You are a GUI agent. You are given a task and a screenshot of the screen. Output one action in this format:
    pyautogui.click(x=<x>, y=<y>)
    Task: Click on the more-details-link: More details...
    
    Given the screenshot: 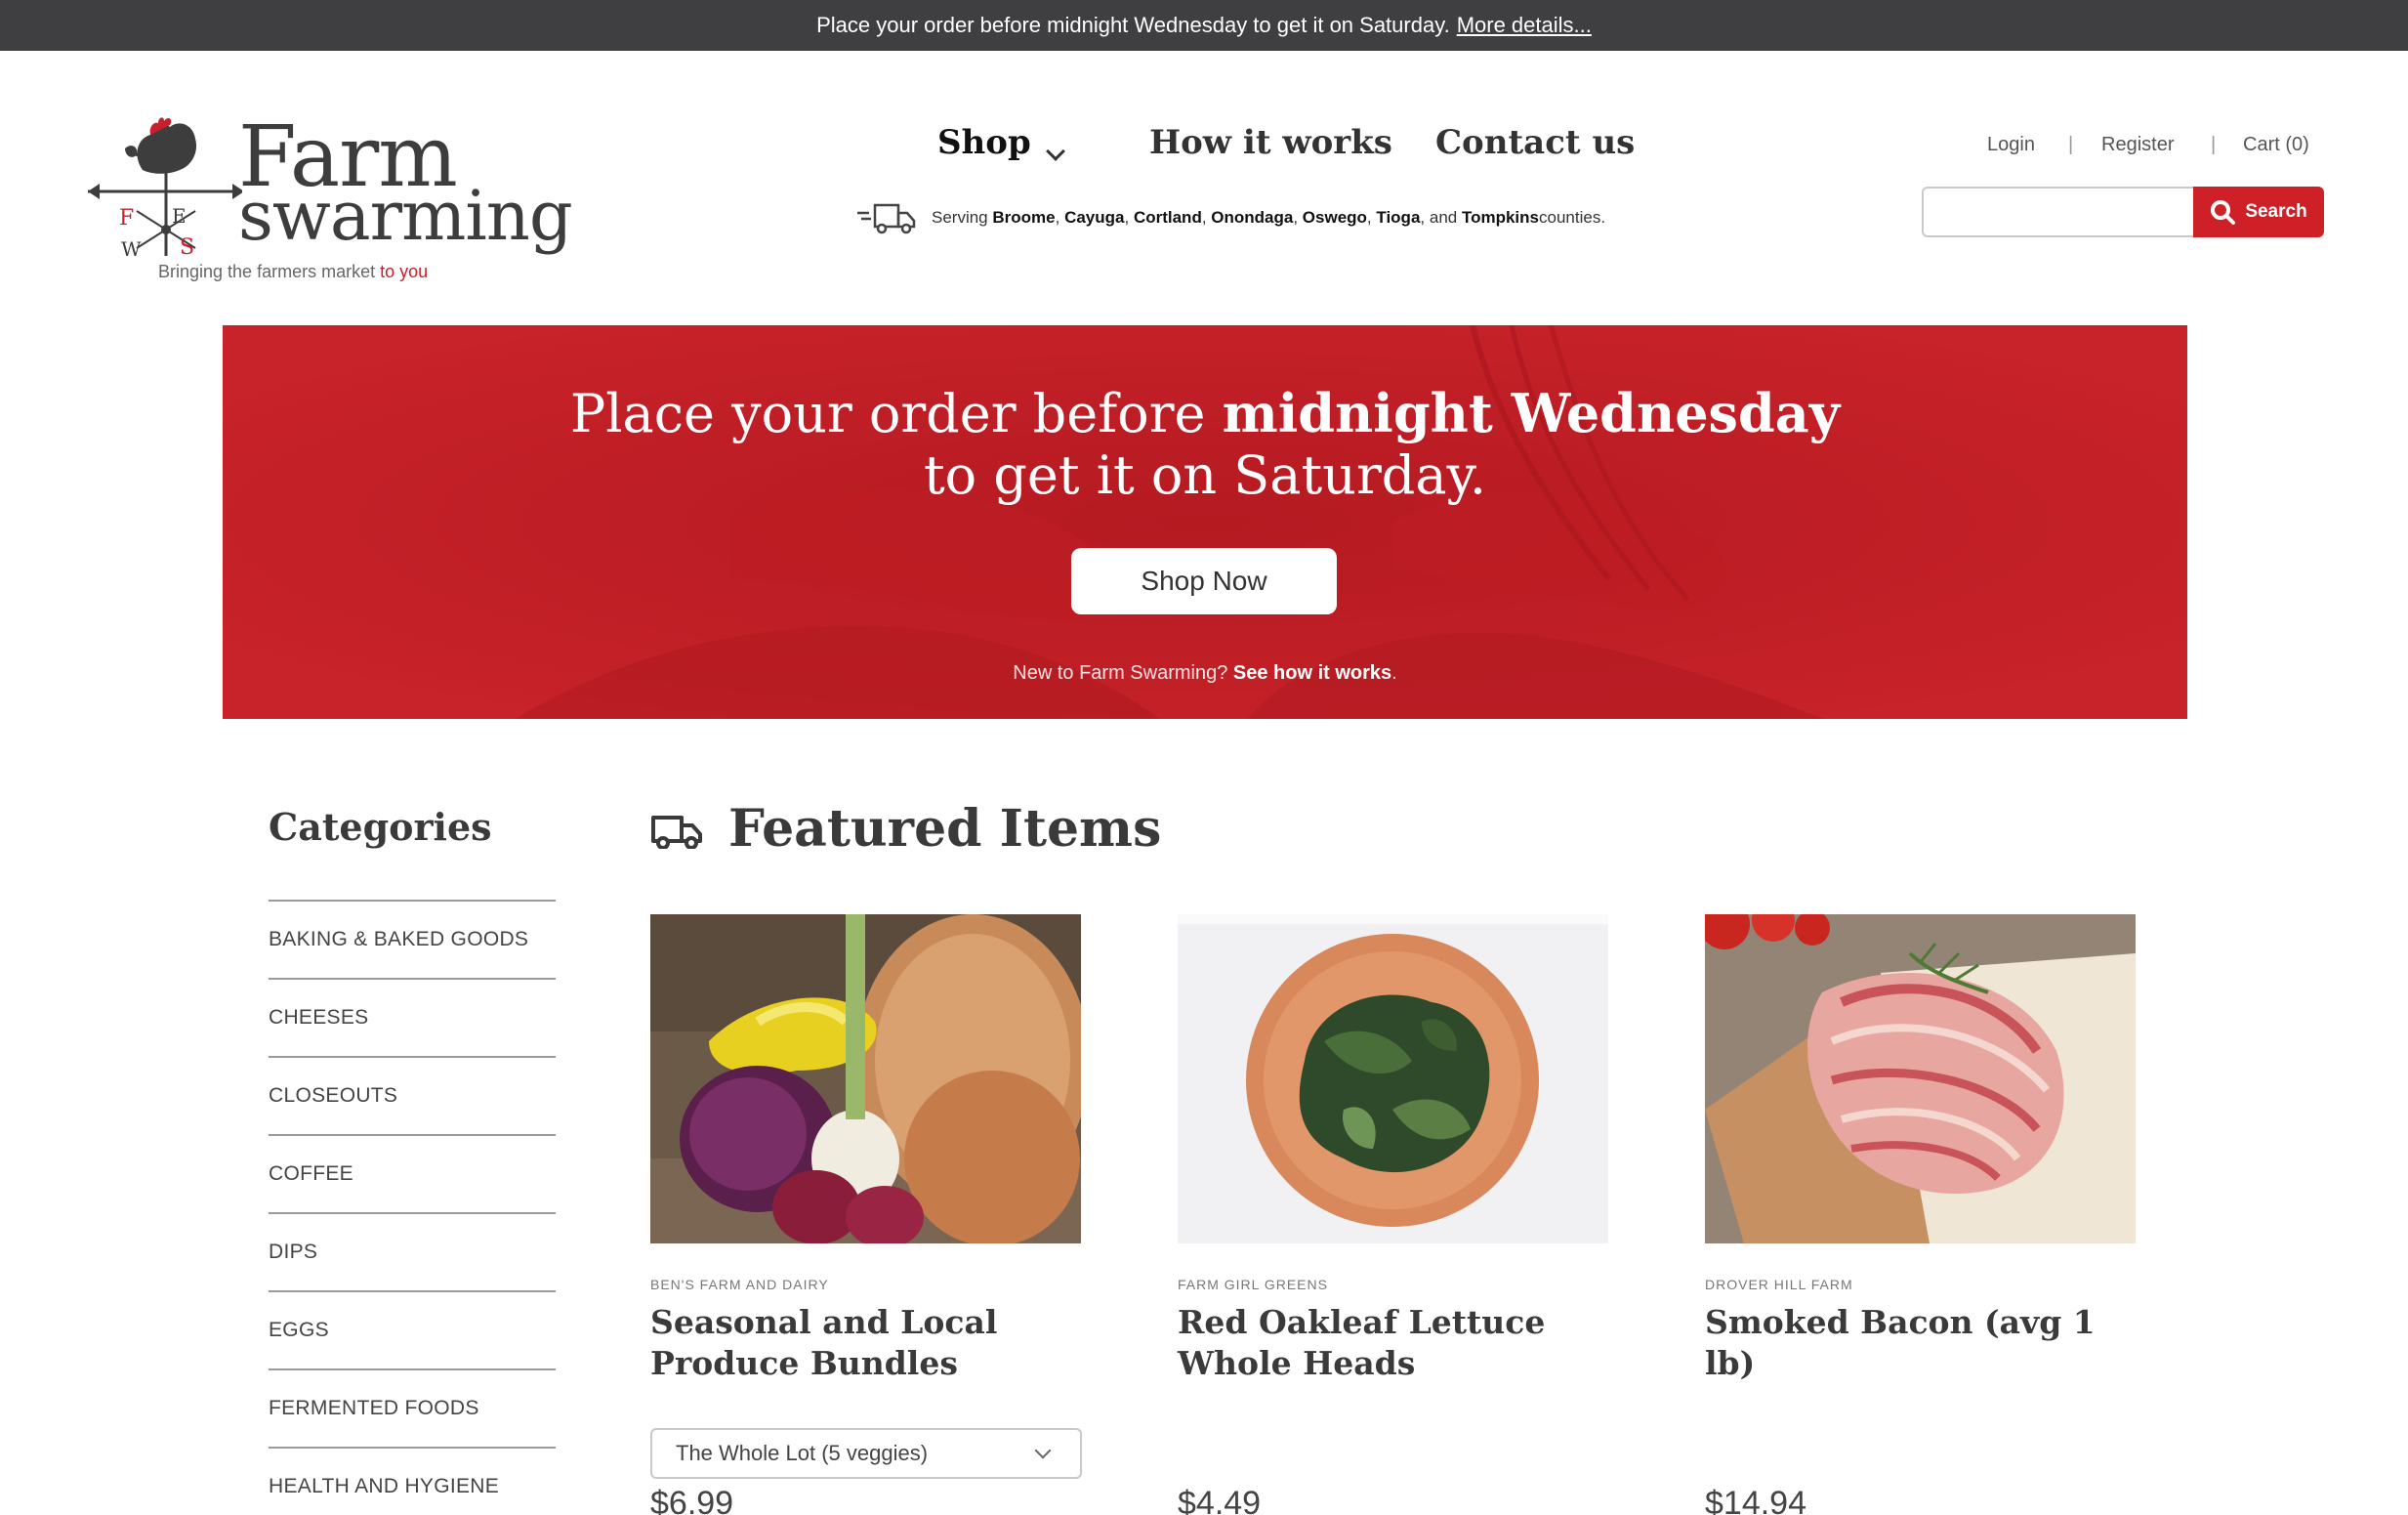 What is the action you would take?
    pyautogui.click(x=1524, y=25)
    